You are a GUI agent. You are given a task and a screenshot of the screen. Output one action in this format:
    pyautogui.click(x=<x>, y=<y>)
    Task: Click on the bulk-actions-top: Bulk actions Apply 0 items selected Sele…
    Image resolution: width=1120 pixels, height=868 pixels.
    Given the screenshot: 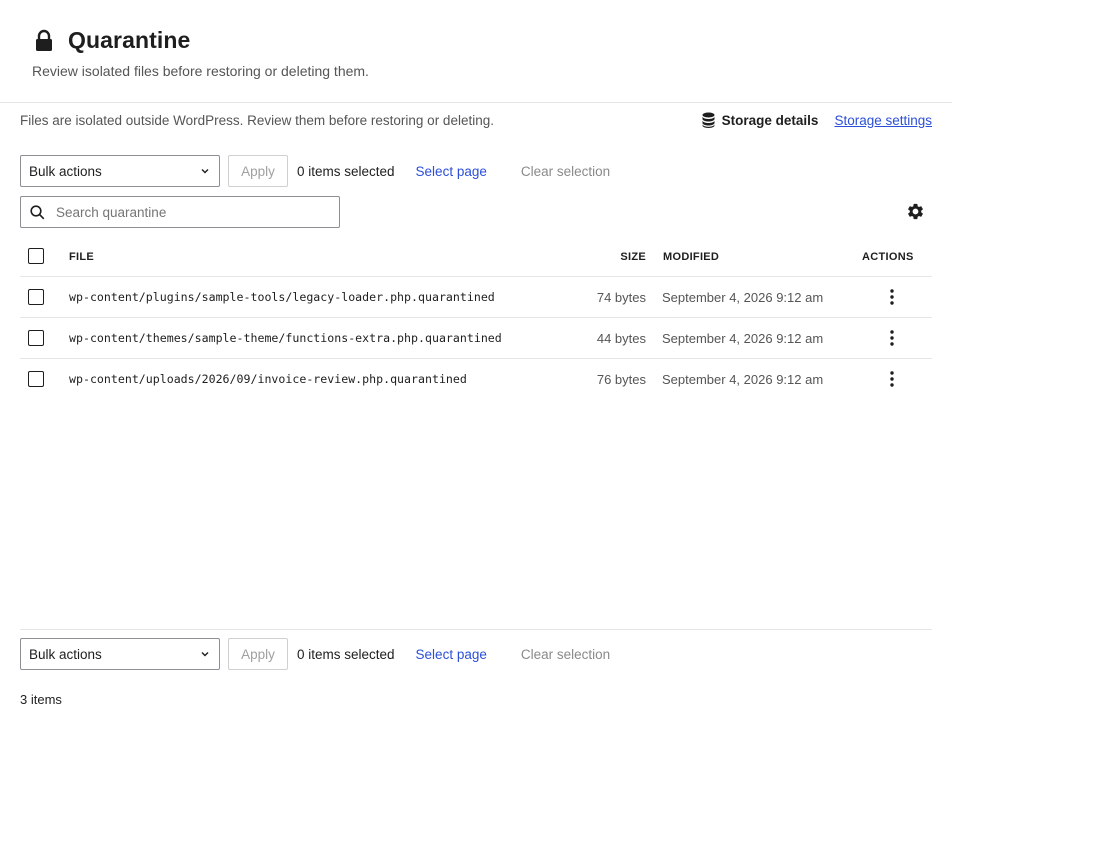 What is the action you would take?
    pyautogui.click(x=315, y=171)
    